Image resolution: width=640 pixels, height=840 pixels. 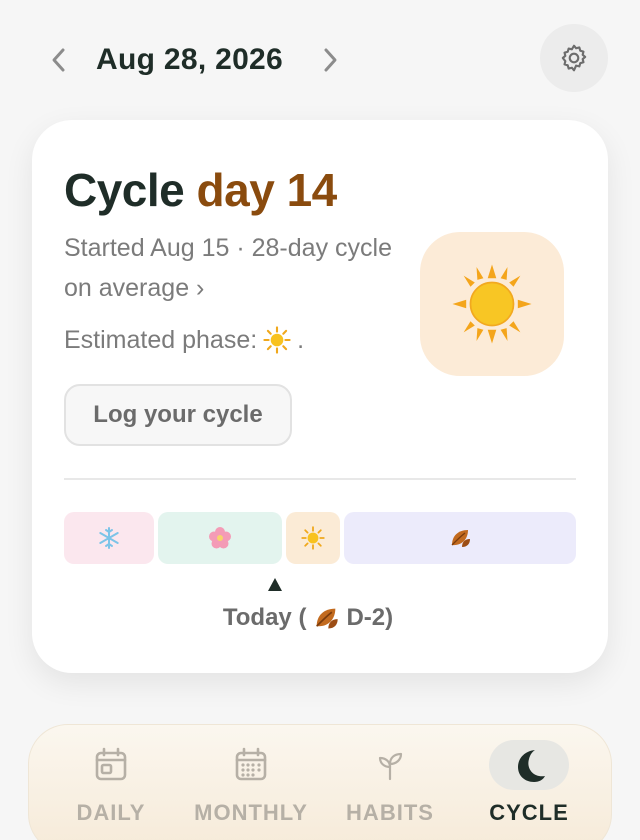 I want to click on cycle-title: Cycle day 14, so click(x=200, y=190).